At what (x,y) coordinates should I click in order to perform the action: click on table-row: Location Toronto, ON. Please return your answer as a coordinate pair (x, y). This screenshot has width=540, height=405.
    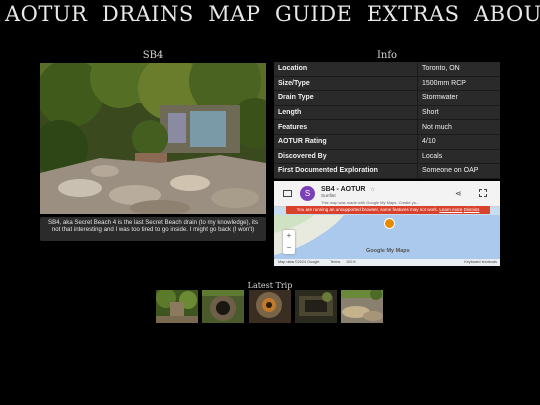
    Looking at the image, I should click on (387, 69).